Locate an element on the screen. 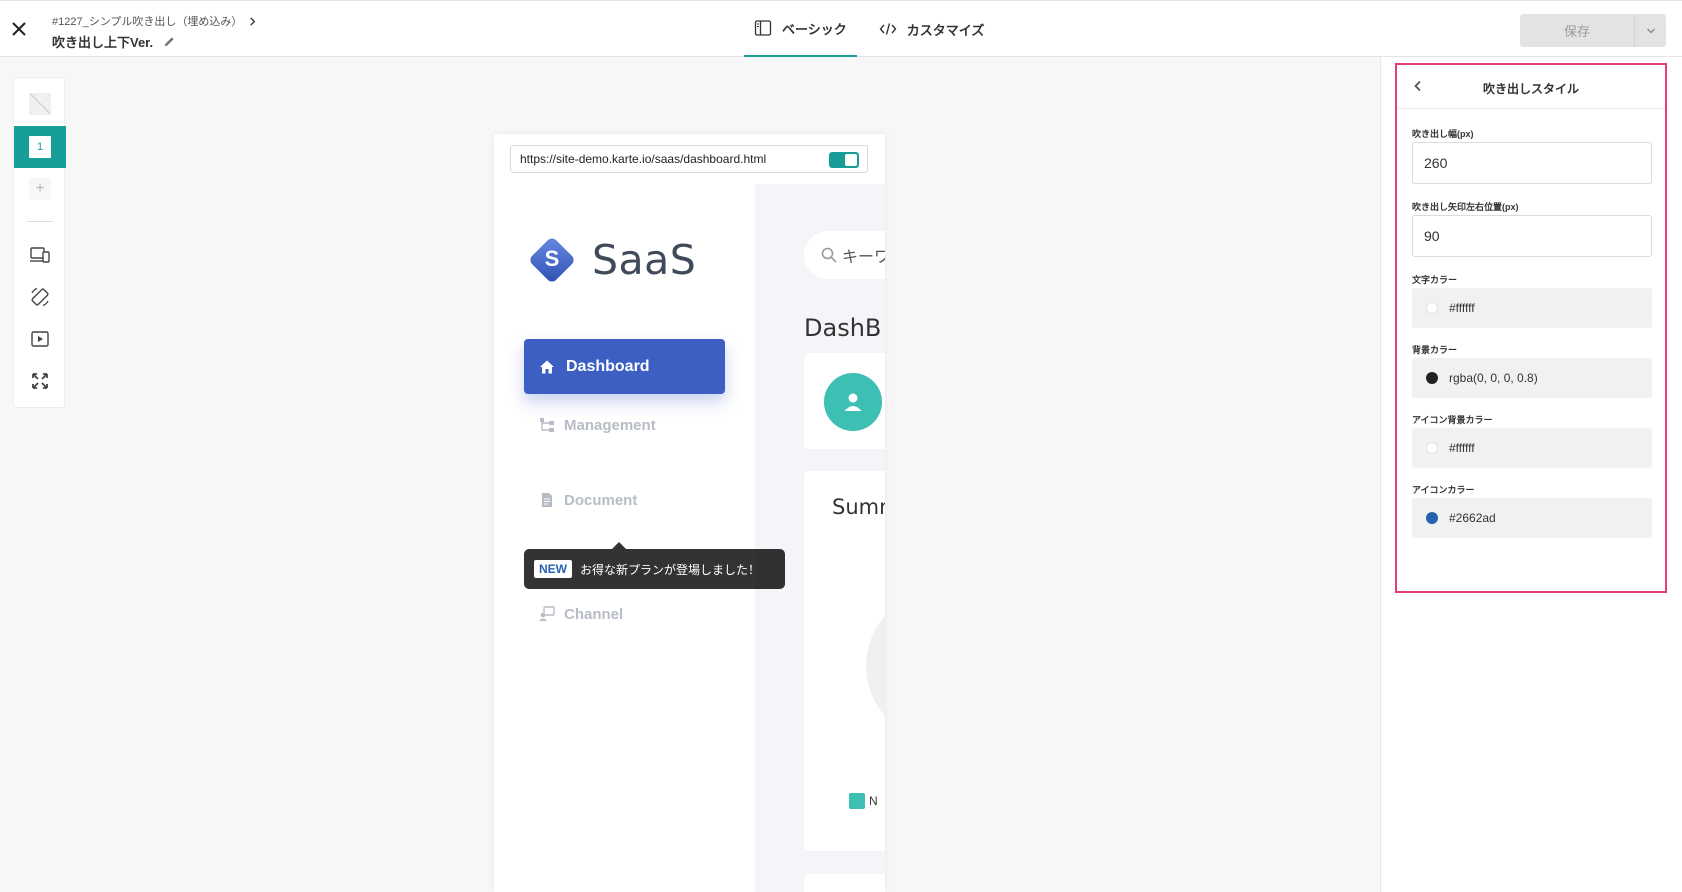 This screenshot has height=892, width=1682. logo-icon: S is located at coordinates (552, 260).